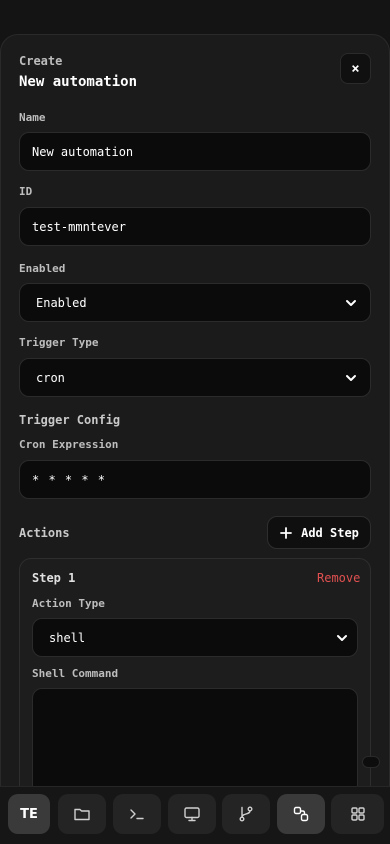 The height and width of the screenshot is (844, 390). I want to click on cron-expression-label: Cron Expression, so click(69, 444).